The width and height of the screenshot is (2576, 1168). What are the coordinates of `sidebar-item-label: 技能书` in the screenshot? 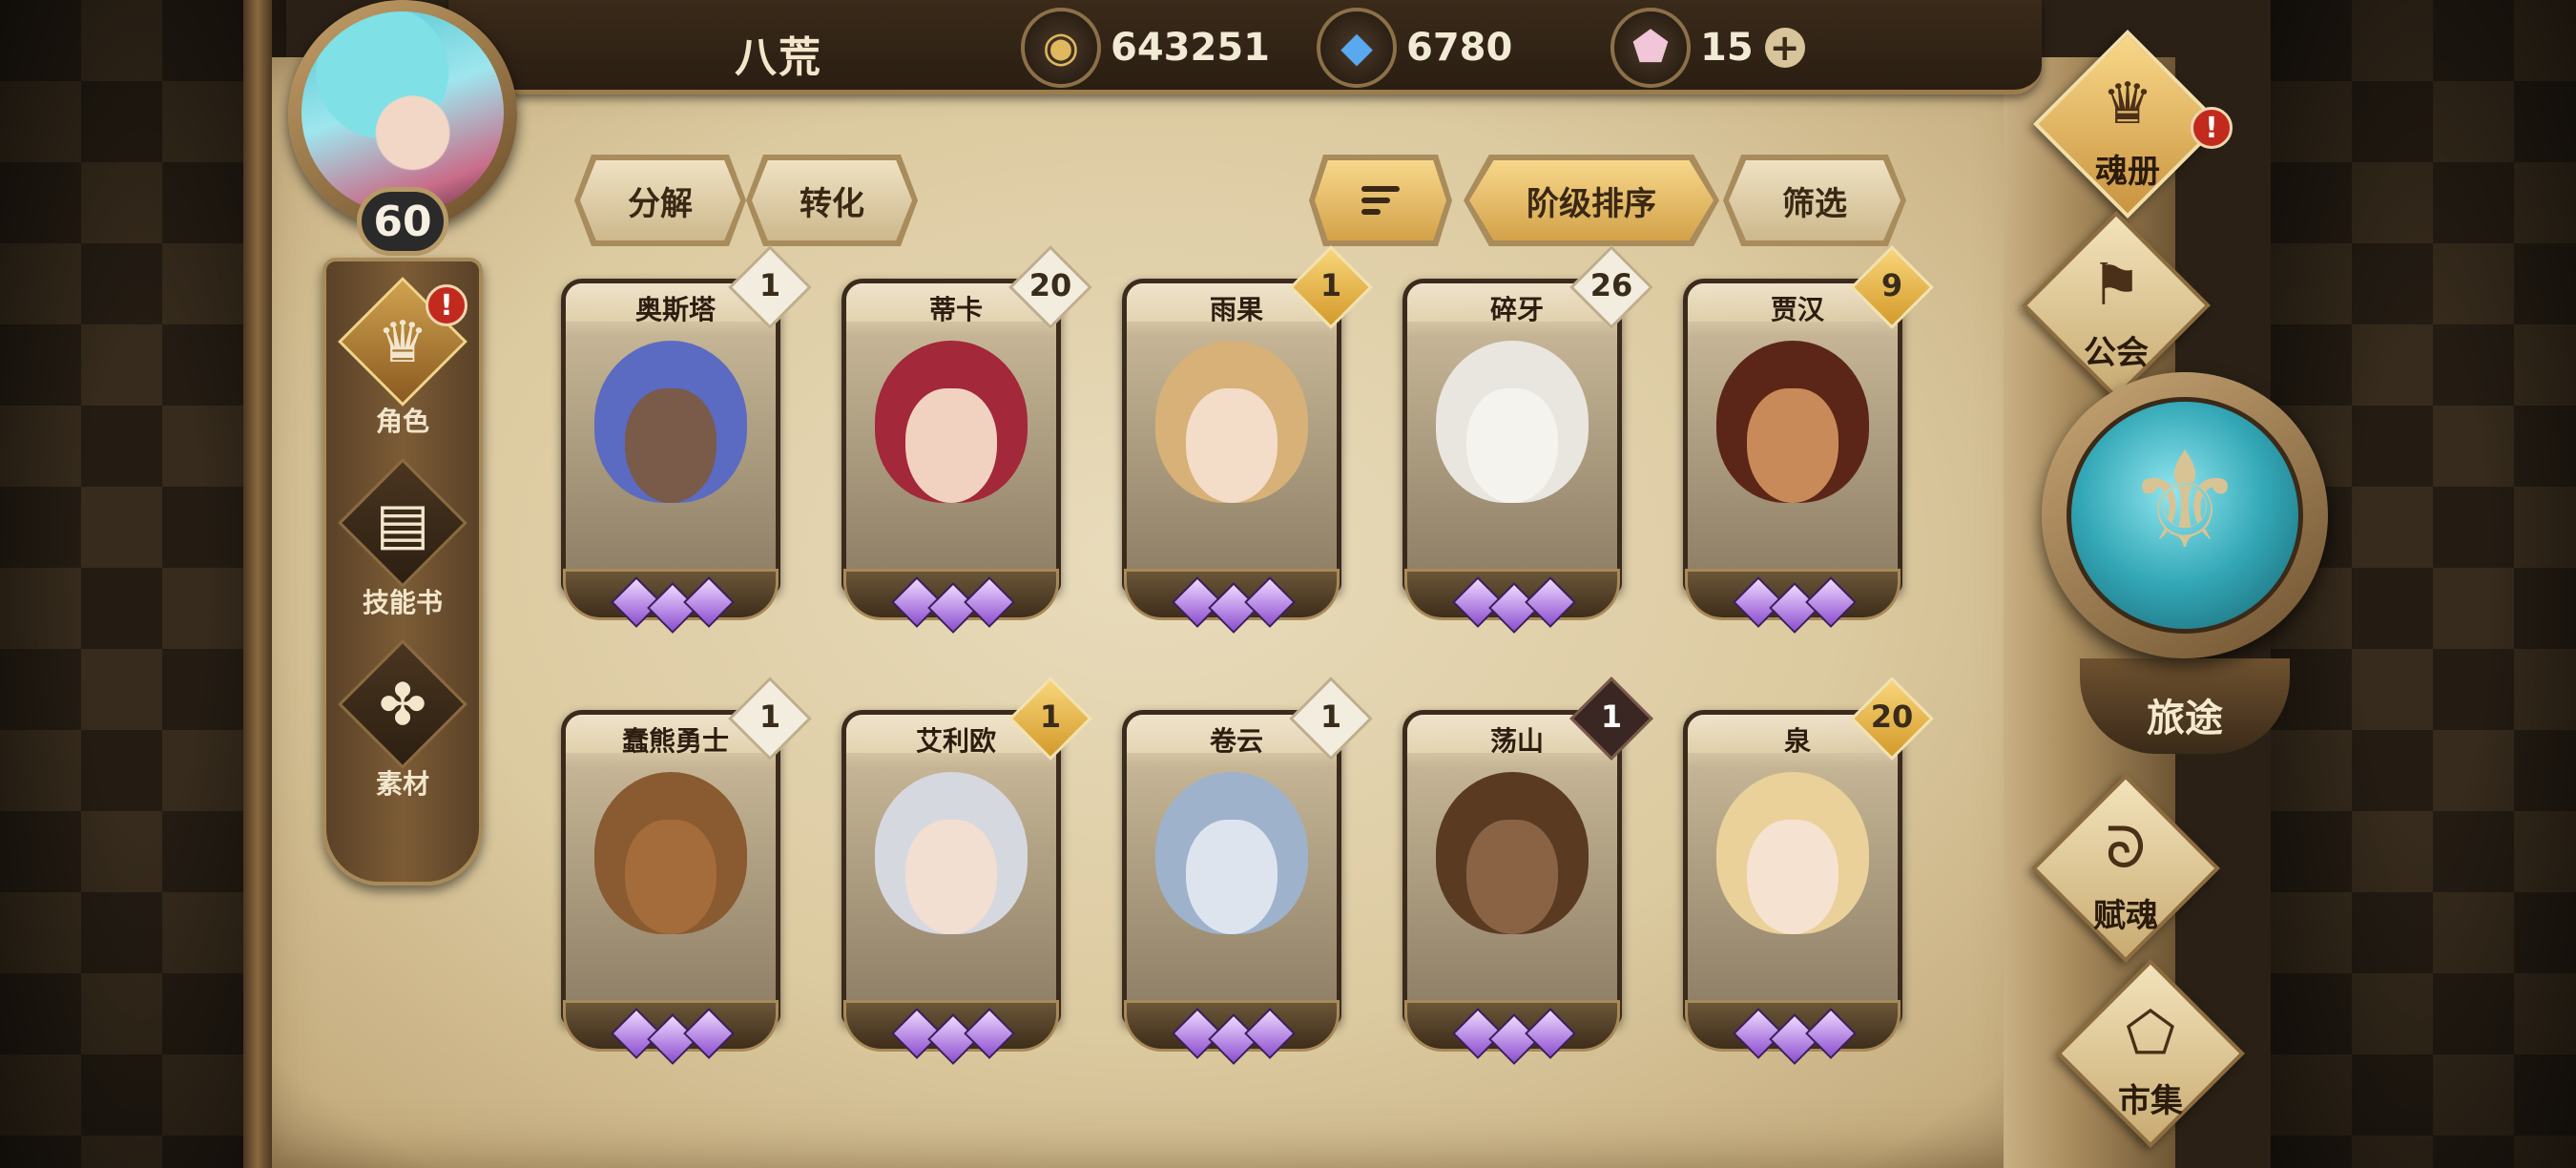 It's located at (402, 602).